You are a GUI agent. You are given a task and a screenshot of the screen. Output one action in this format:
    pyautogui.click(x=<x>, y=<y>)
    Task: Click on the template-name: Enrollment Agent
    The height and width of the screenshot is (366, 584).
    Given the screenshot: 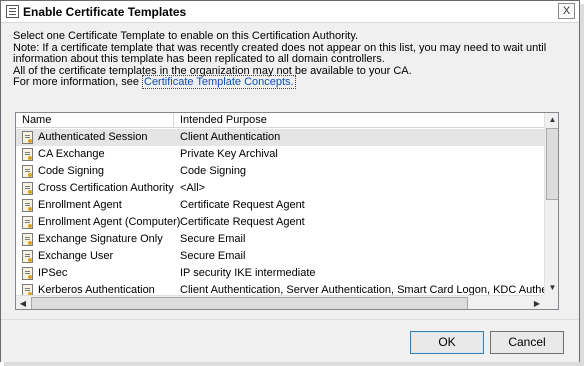 What is the action you would take?
    pyautogui.click(x=80, y=205)
    